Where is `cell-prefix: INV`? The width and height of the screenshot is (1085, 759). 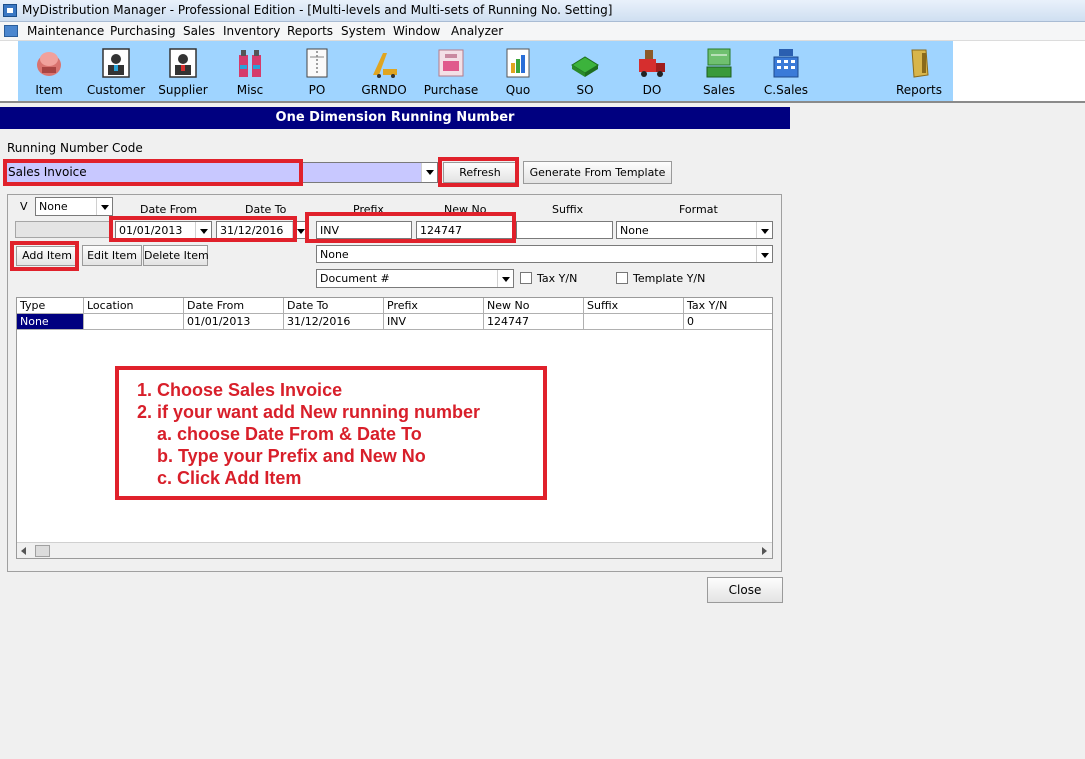 cell-prefix: INV is located at coordinates (434, 322).